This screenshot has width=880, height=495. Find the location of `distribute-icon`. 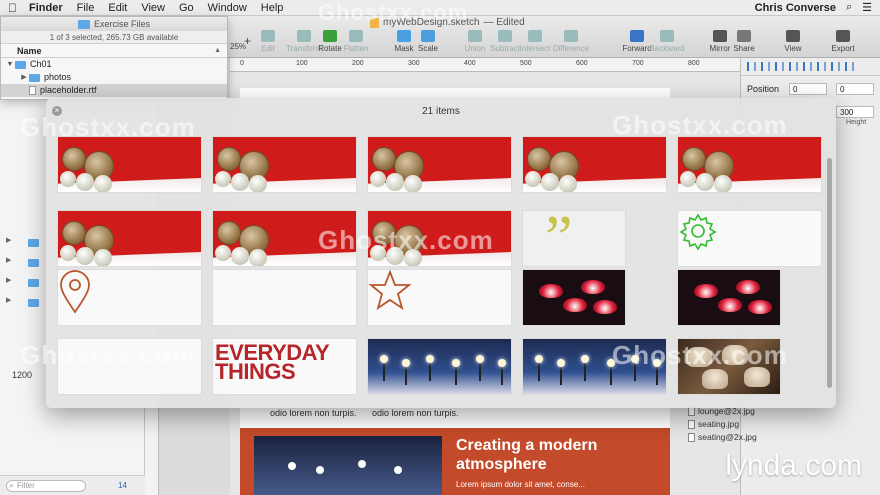

distribute-icon is located at coordinates (835, 66).